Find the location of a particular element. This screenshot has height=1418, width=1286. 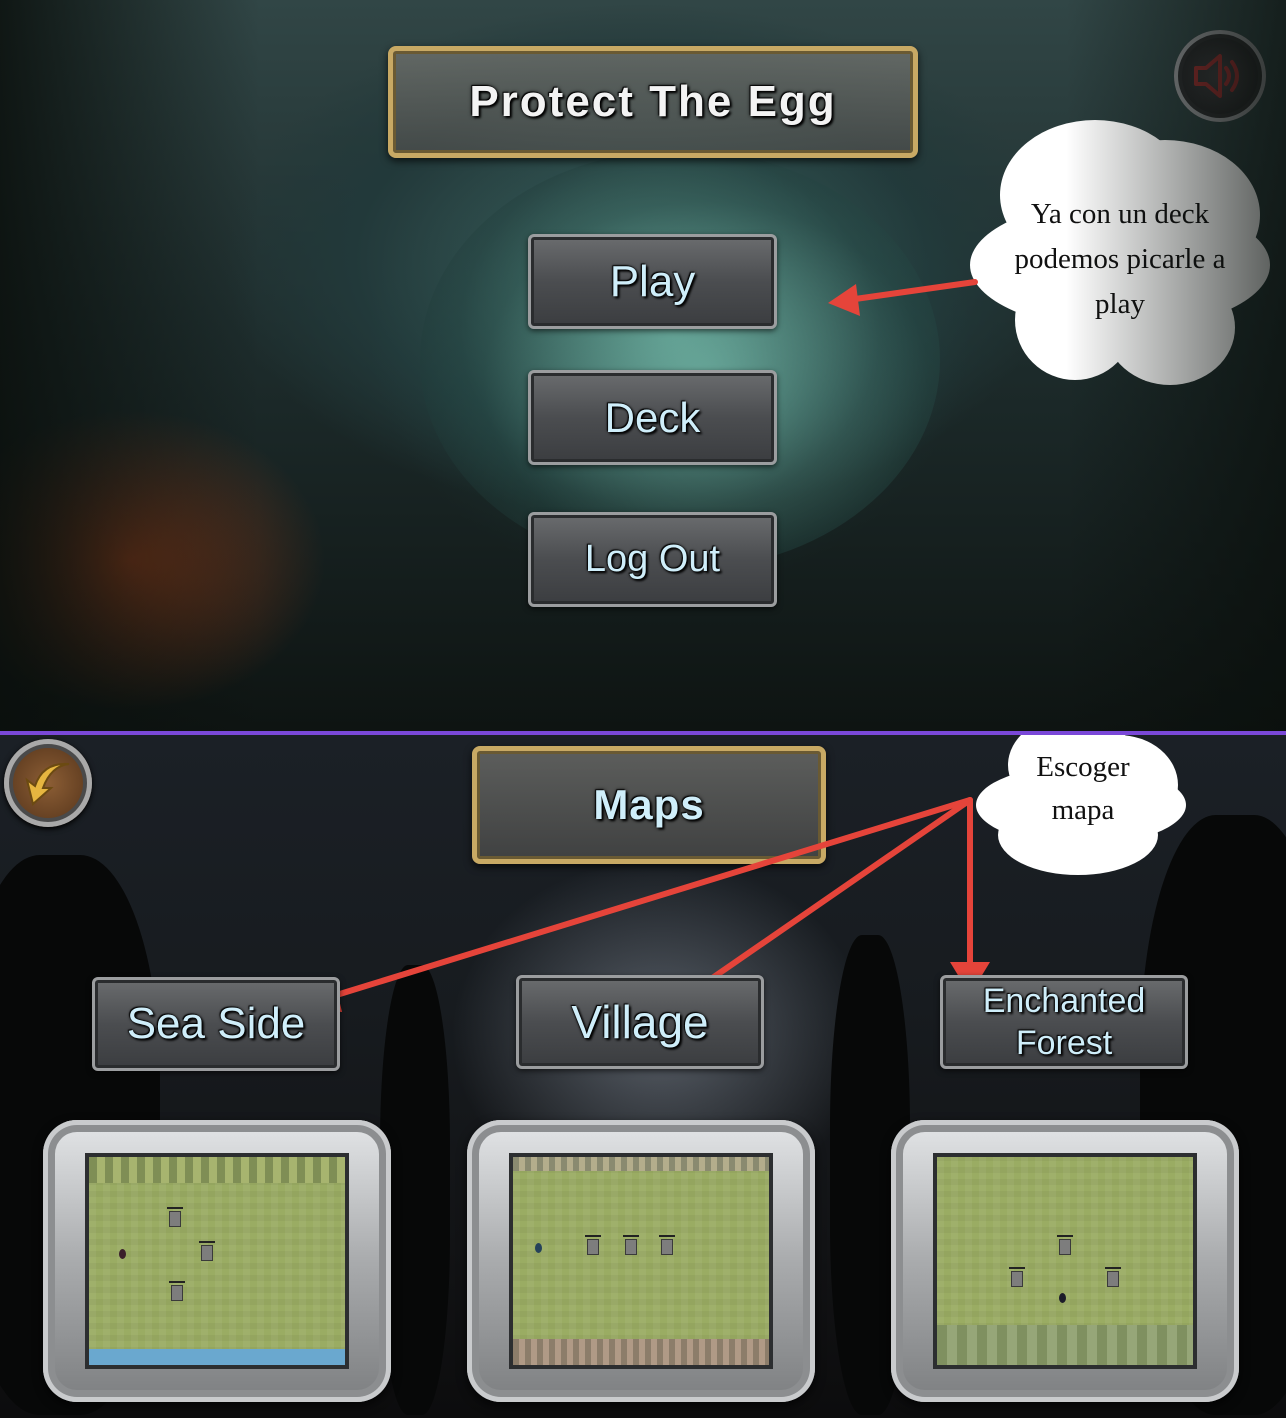

map-label-enchanted-forest: Enchanted Forest is located at coordinates (1064, 1022).